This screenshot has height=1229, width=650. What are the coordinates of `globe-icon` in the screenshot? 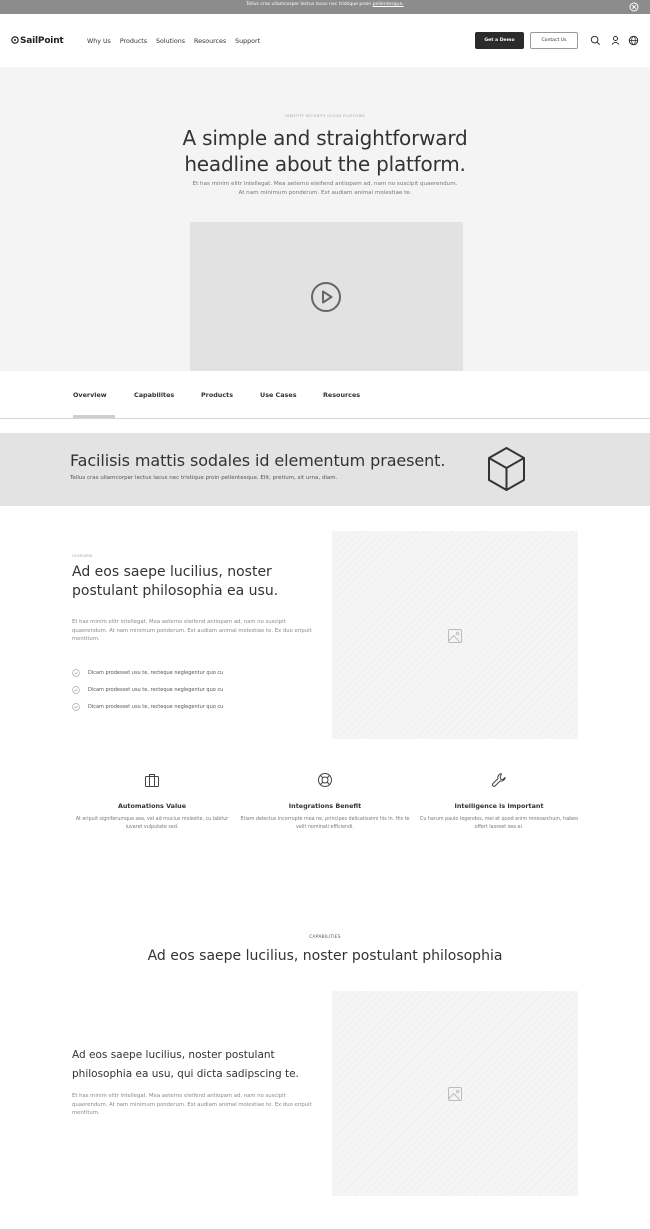 It's located at (633, 40).